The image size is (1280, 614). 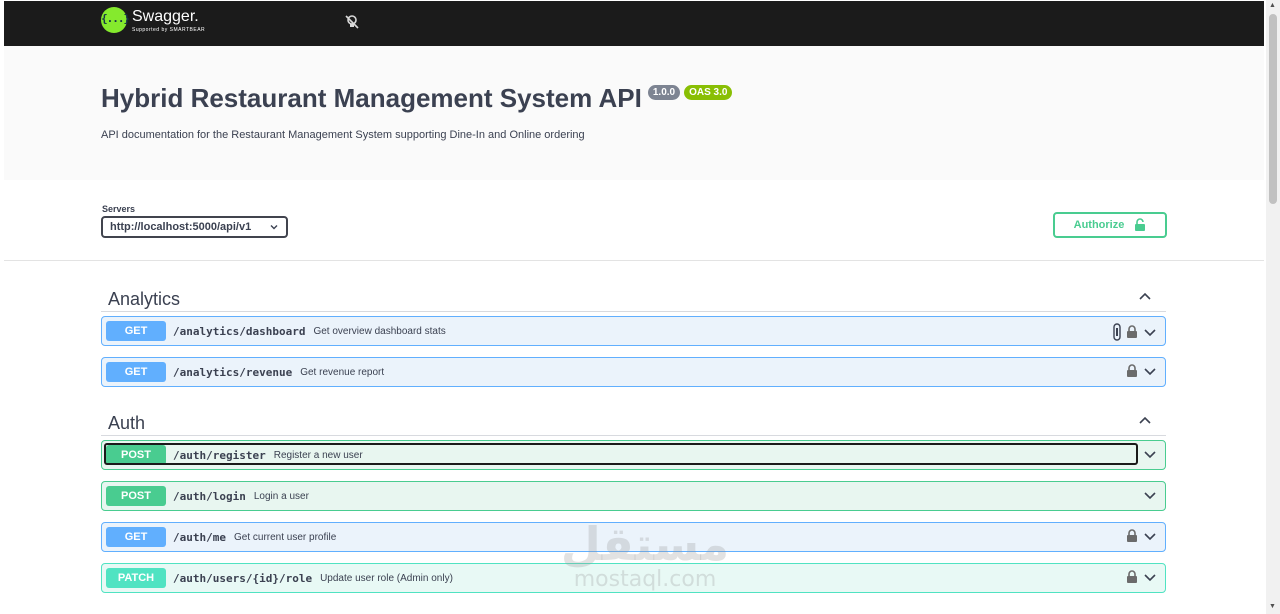 I want to click on oas-badge: OAS 3.0, so click(x=708, y=92).